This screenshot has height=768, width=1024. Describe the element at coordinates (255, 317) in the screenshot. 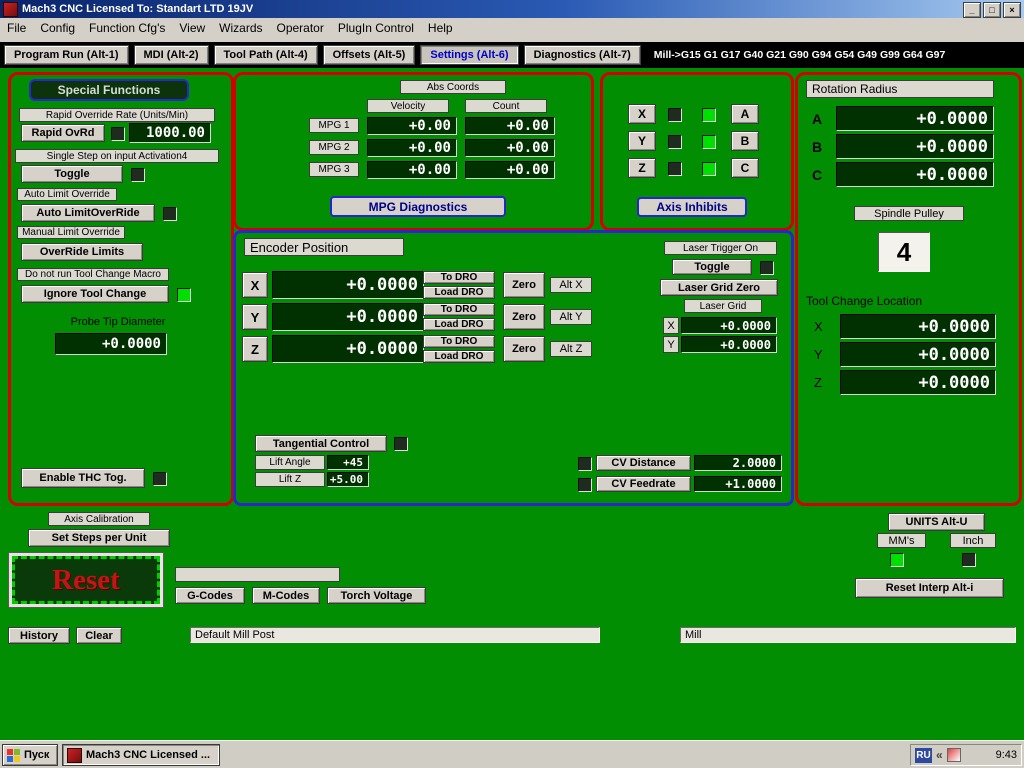

I see `encoder-y-button: Y` at that location.